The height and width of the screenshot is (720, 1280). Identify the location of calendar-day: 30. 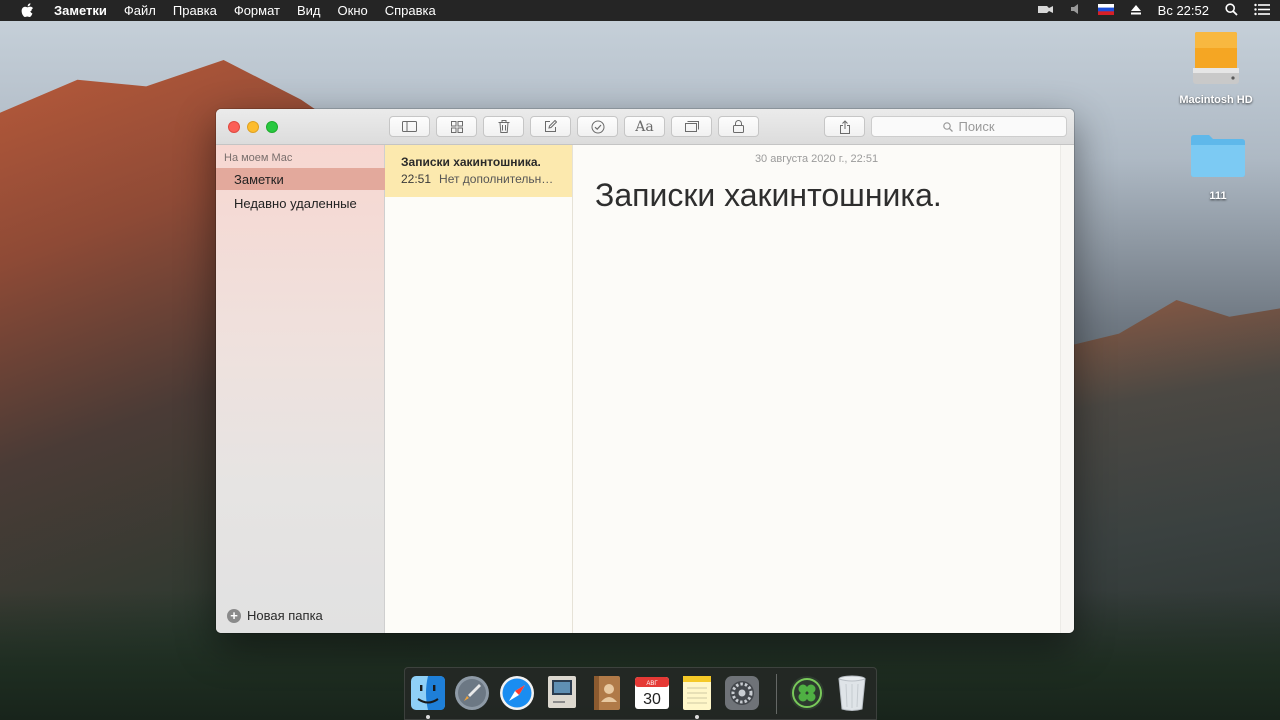
(652, 699).